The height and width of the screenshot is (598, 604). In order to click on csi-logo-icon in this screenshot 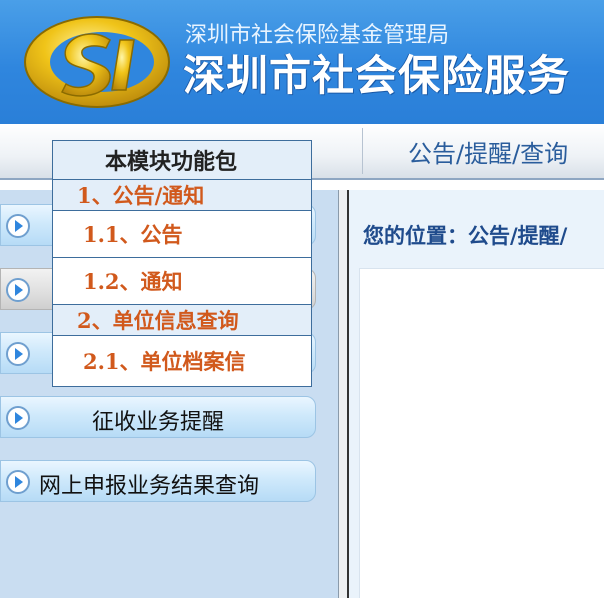, I will do `click(97, 62)`.